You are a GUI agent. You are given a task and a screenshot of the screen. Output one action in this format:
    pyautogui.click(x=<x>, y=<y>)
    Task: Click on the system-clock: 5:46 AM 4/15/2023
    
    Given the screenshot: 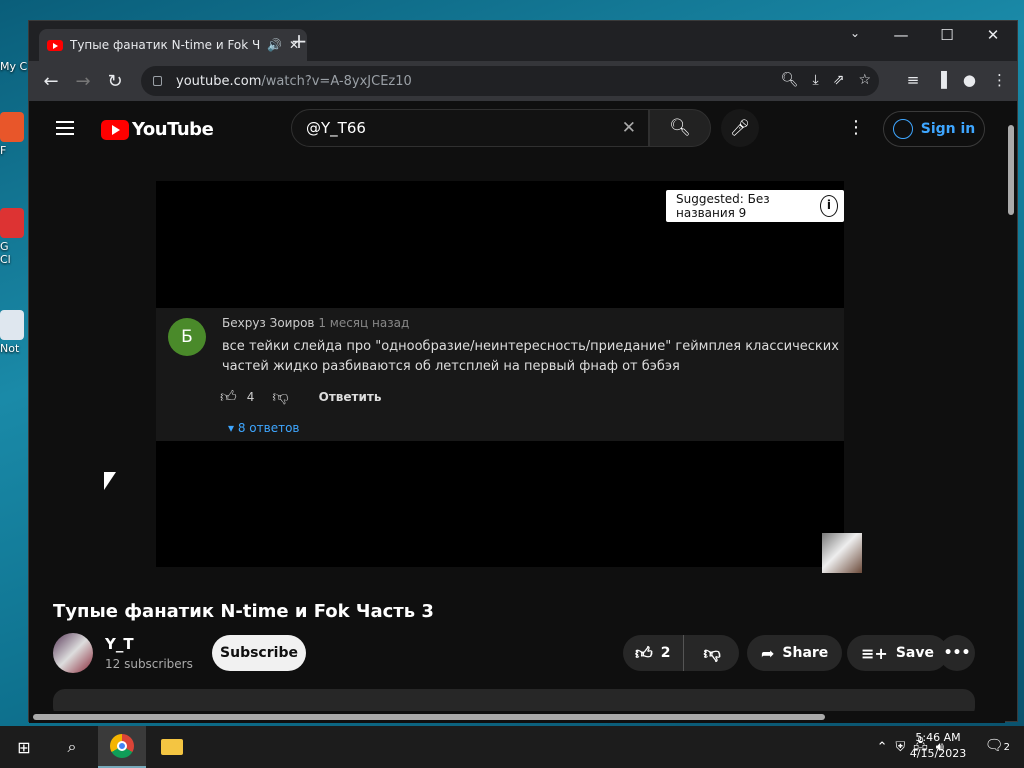 What is the action you would take?
    pyautogui.click(x=938, y=746)
    